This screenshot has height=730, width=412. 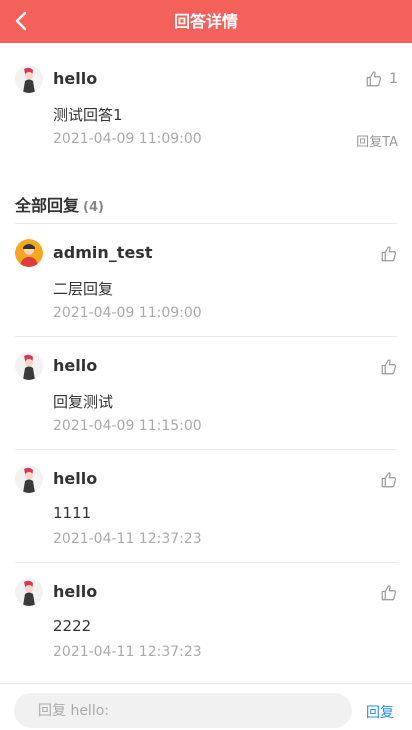 What do you see at coordinates (75, 78) in the screenshot?
I see `answer-author: hello` at bounding box center [75, 78].